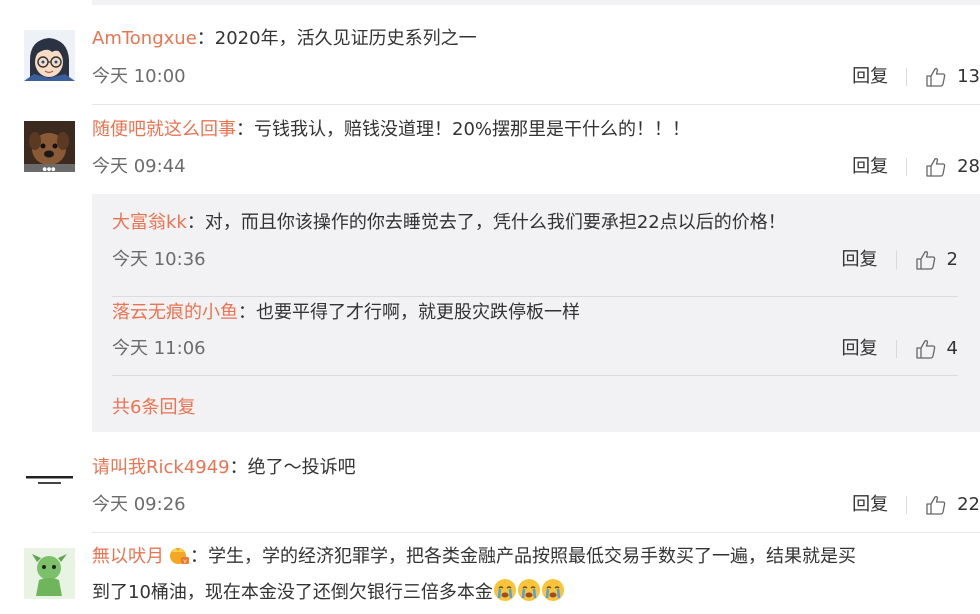 The height and width of the screenshot is (614, 980). What do you see at coordinates (164, 129) in the screenshot?
I see `username-link: 随便吧就这么回事` at bounding box center [164, 129].